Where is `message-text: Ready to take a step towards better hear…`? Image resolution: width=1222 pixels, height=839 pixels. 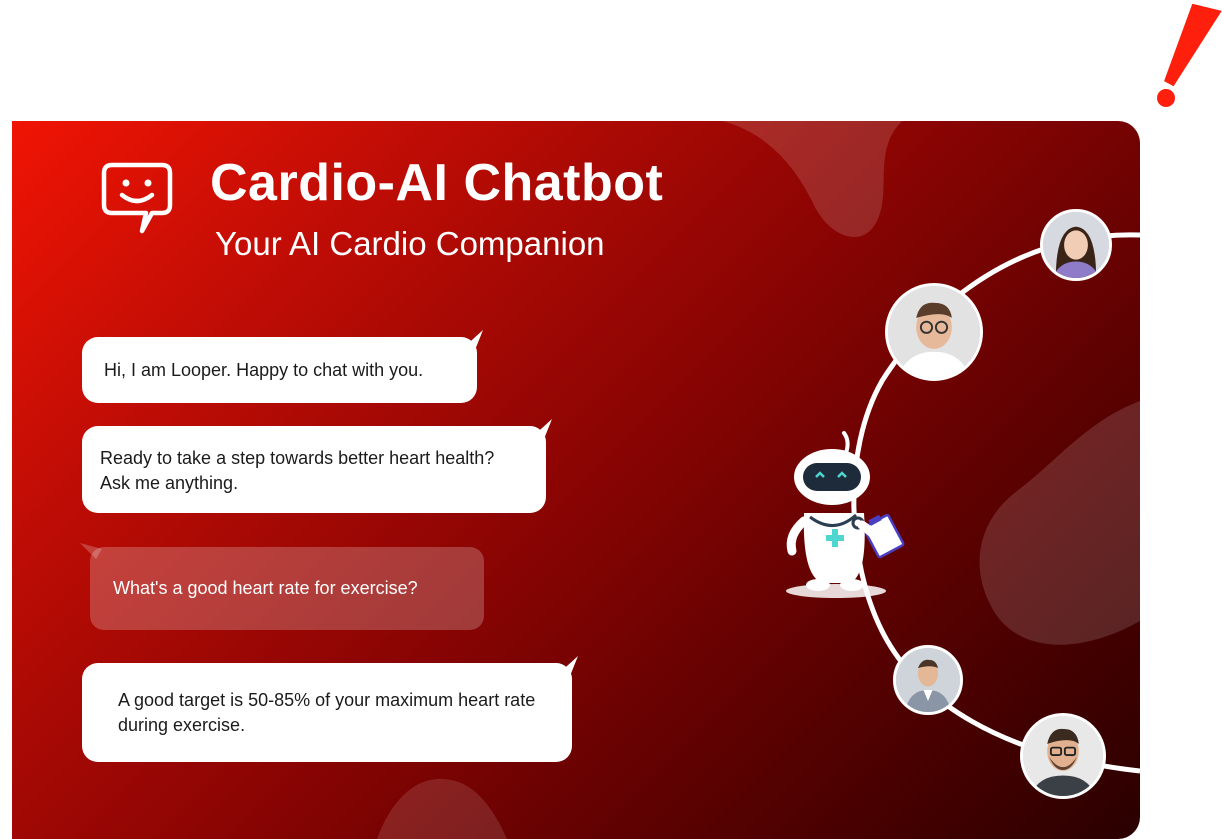 message-text: Ready to take a step towards better hear… is located at coordinates (297, 470).